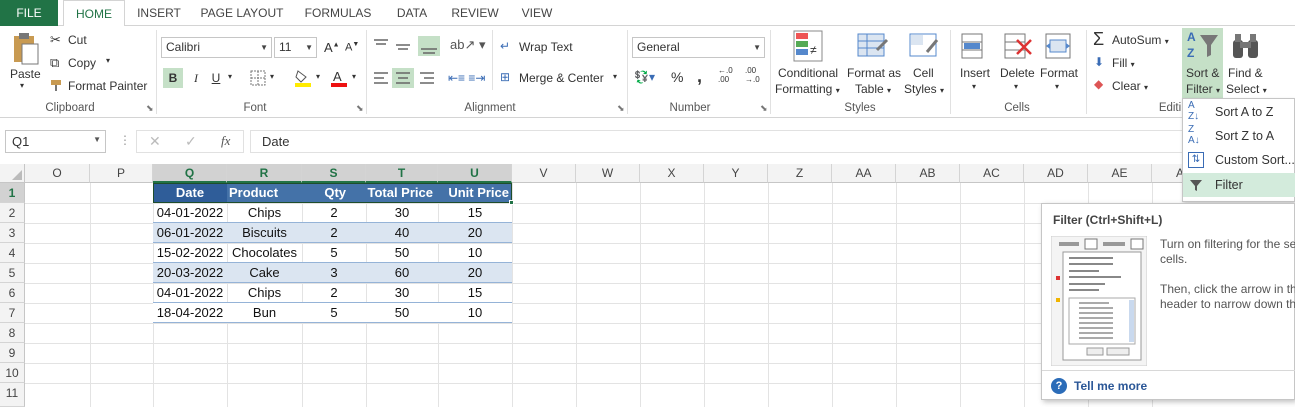 This screenshot has height=407, width=1295. What do you see at coordinates (874, 73) in the screenshot?
I see `format-as-table-button: Format as` at bounding box center [874, 73].